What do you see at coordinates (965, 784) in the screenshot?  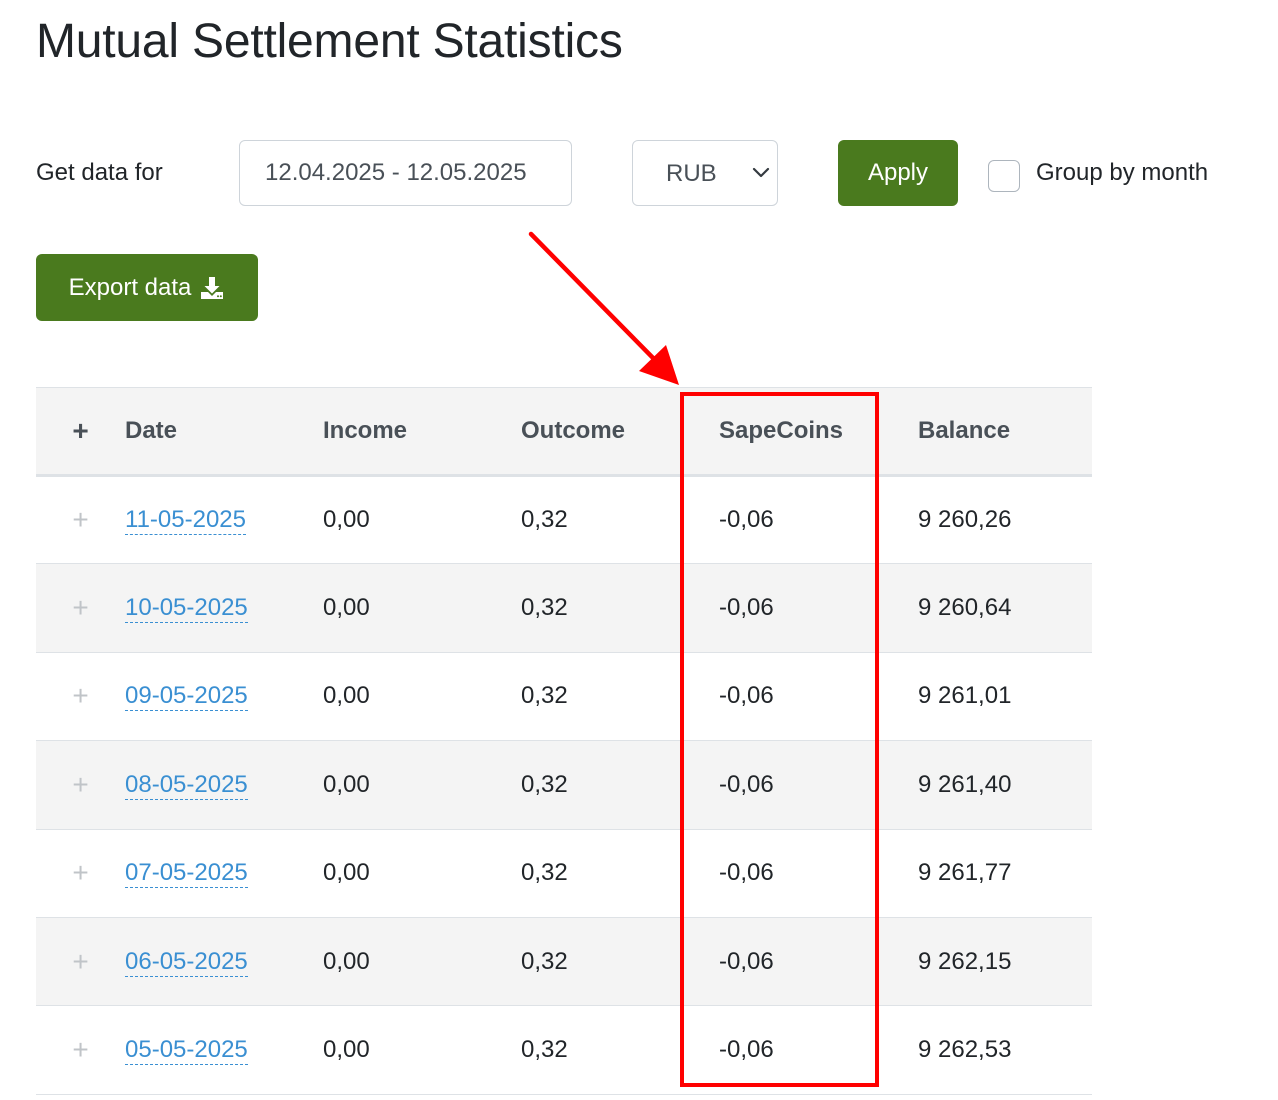 I see `row-balance: 9 261,40` at bounding box center [965, 784].